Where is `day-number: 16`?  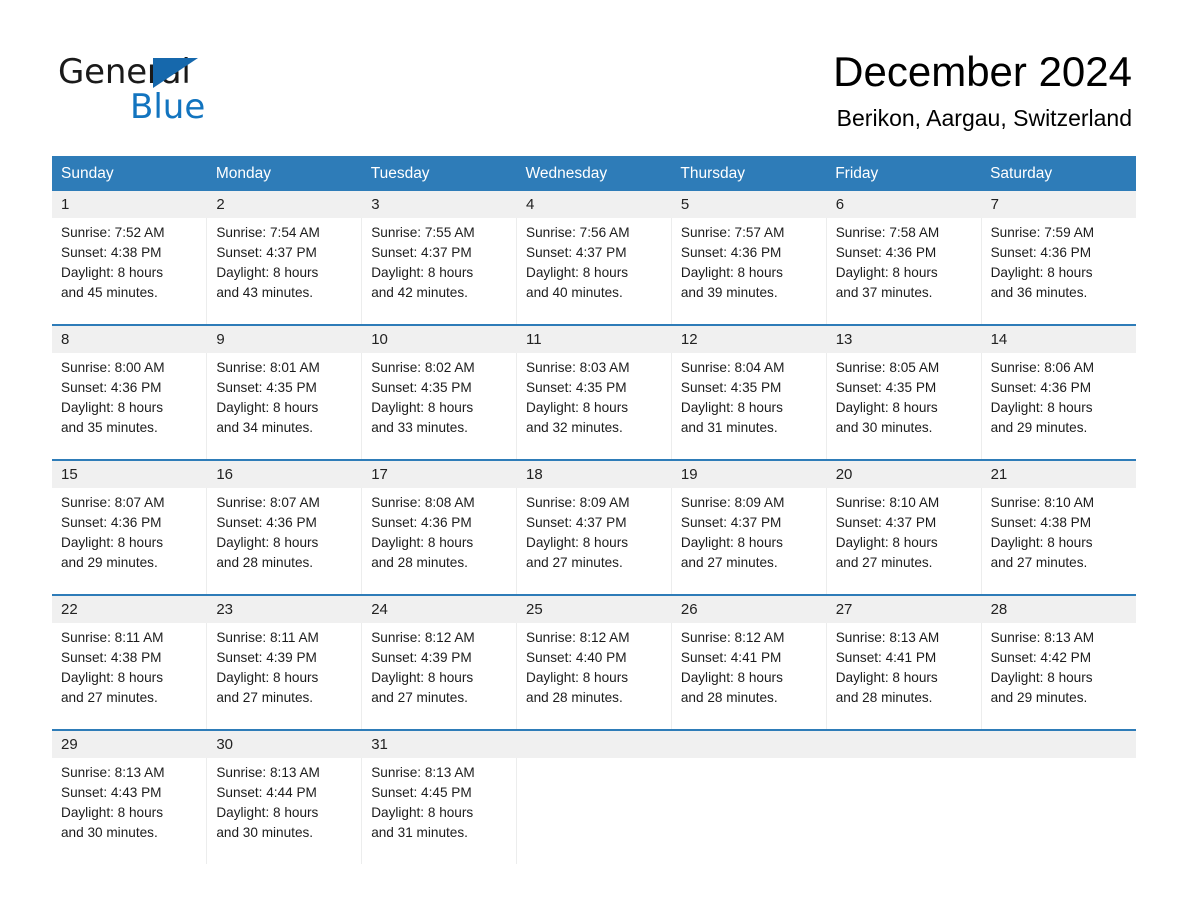 day-number: 16 is located at coordinates (284, 473).